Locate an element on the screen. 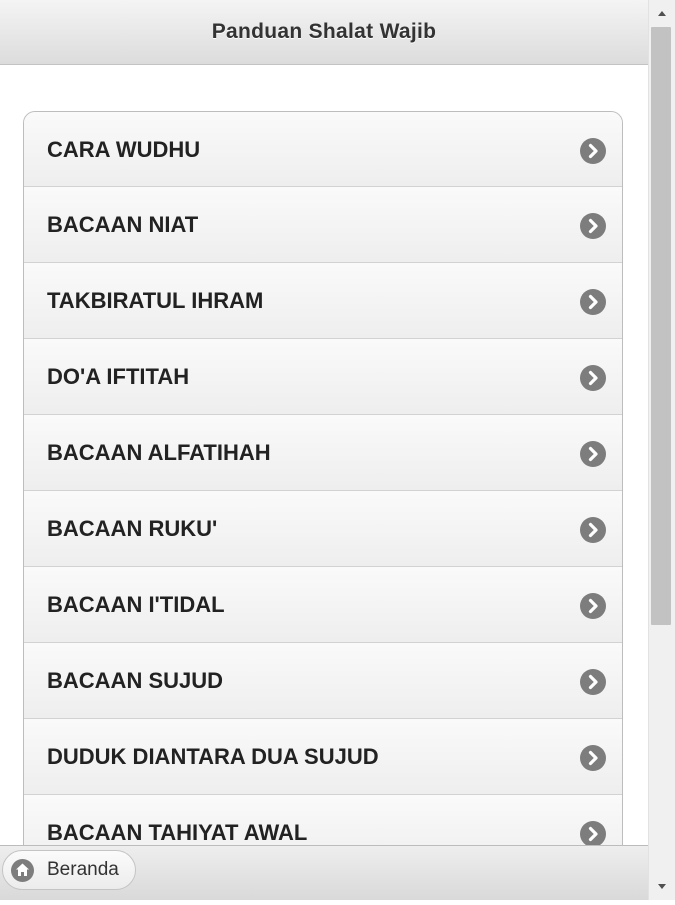 The height and width of the screenshot is (905, 675). list-item-doa-iftitah: DO'A IFTITAH is located at coordinates (323, 377).